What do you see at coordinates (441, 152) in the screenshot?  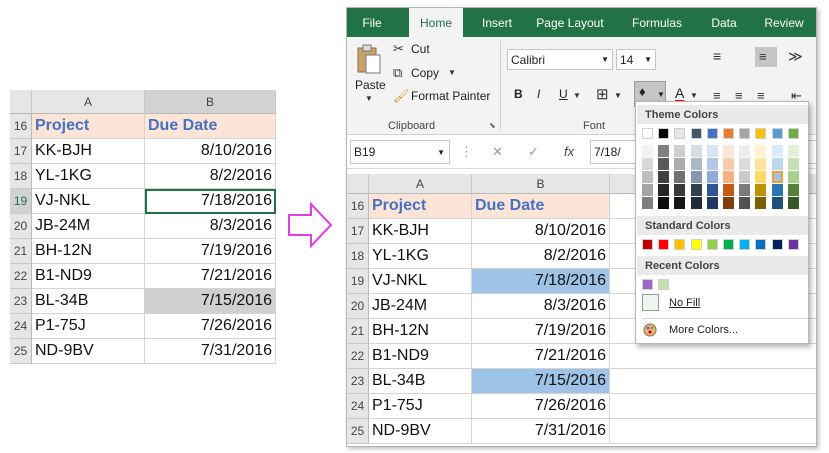 I see `name-box-dropdown-icon: ▼` at bounding box center [441, 152].